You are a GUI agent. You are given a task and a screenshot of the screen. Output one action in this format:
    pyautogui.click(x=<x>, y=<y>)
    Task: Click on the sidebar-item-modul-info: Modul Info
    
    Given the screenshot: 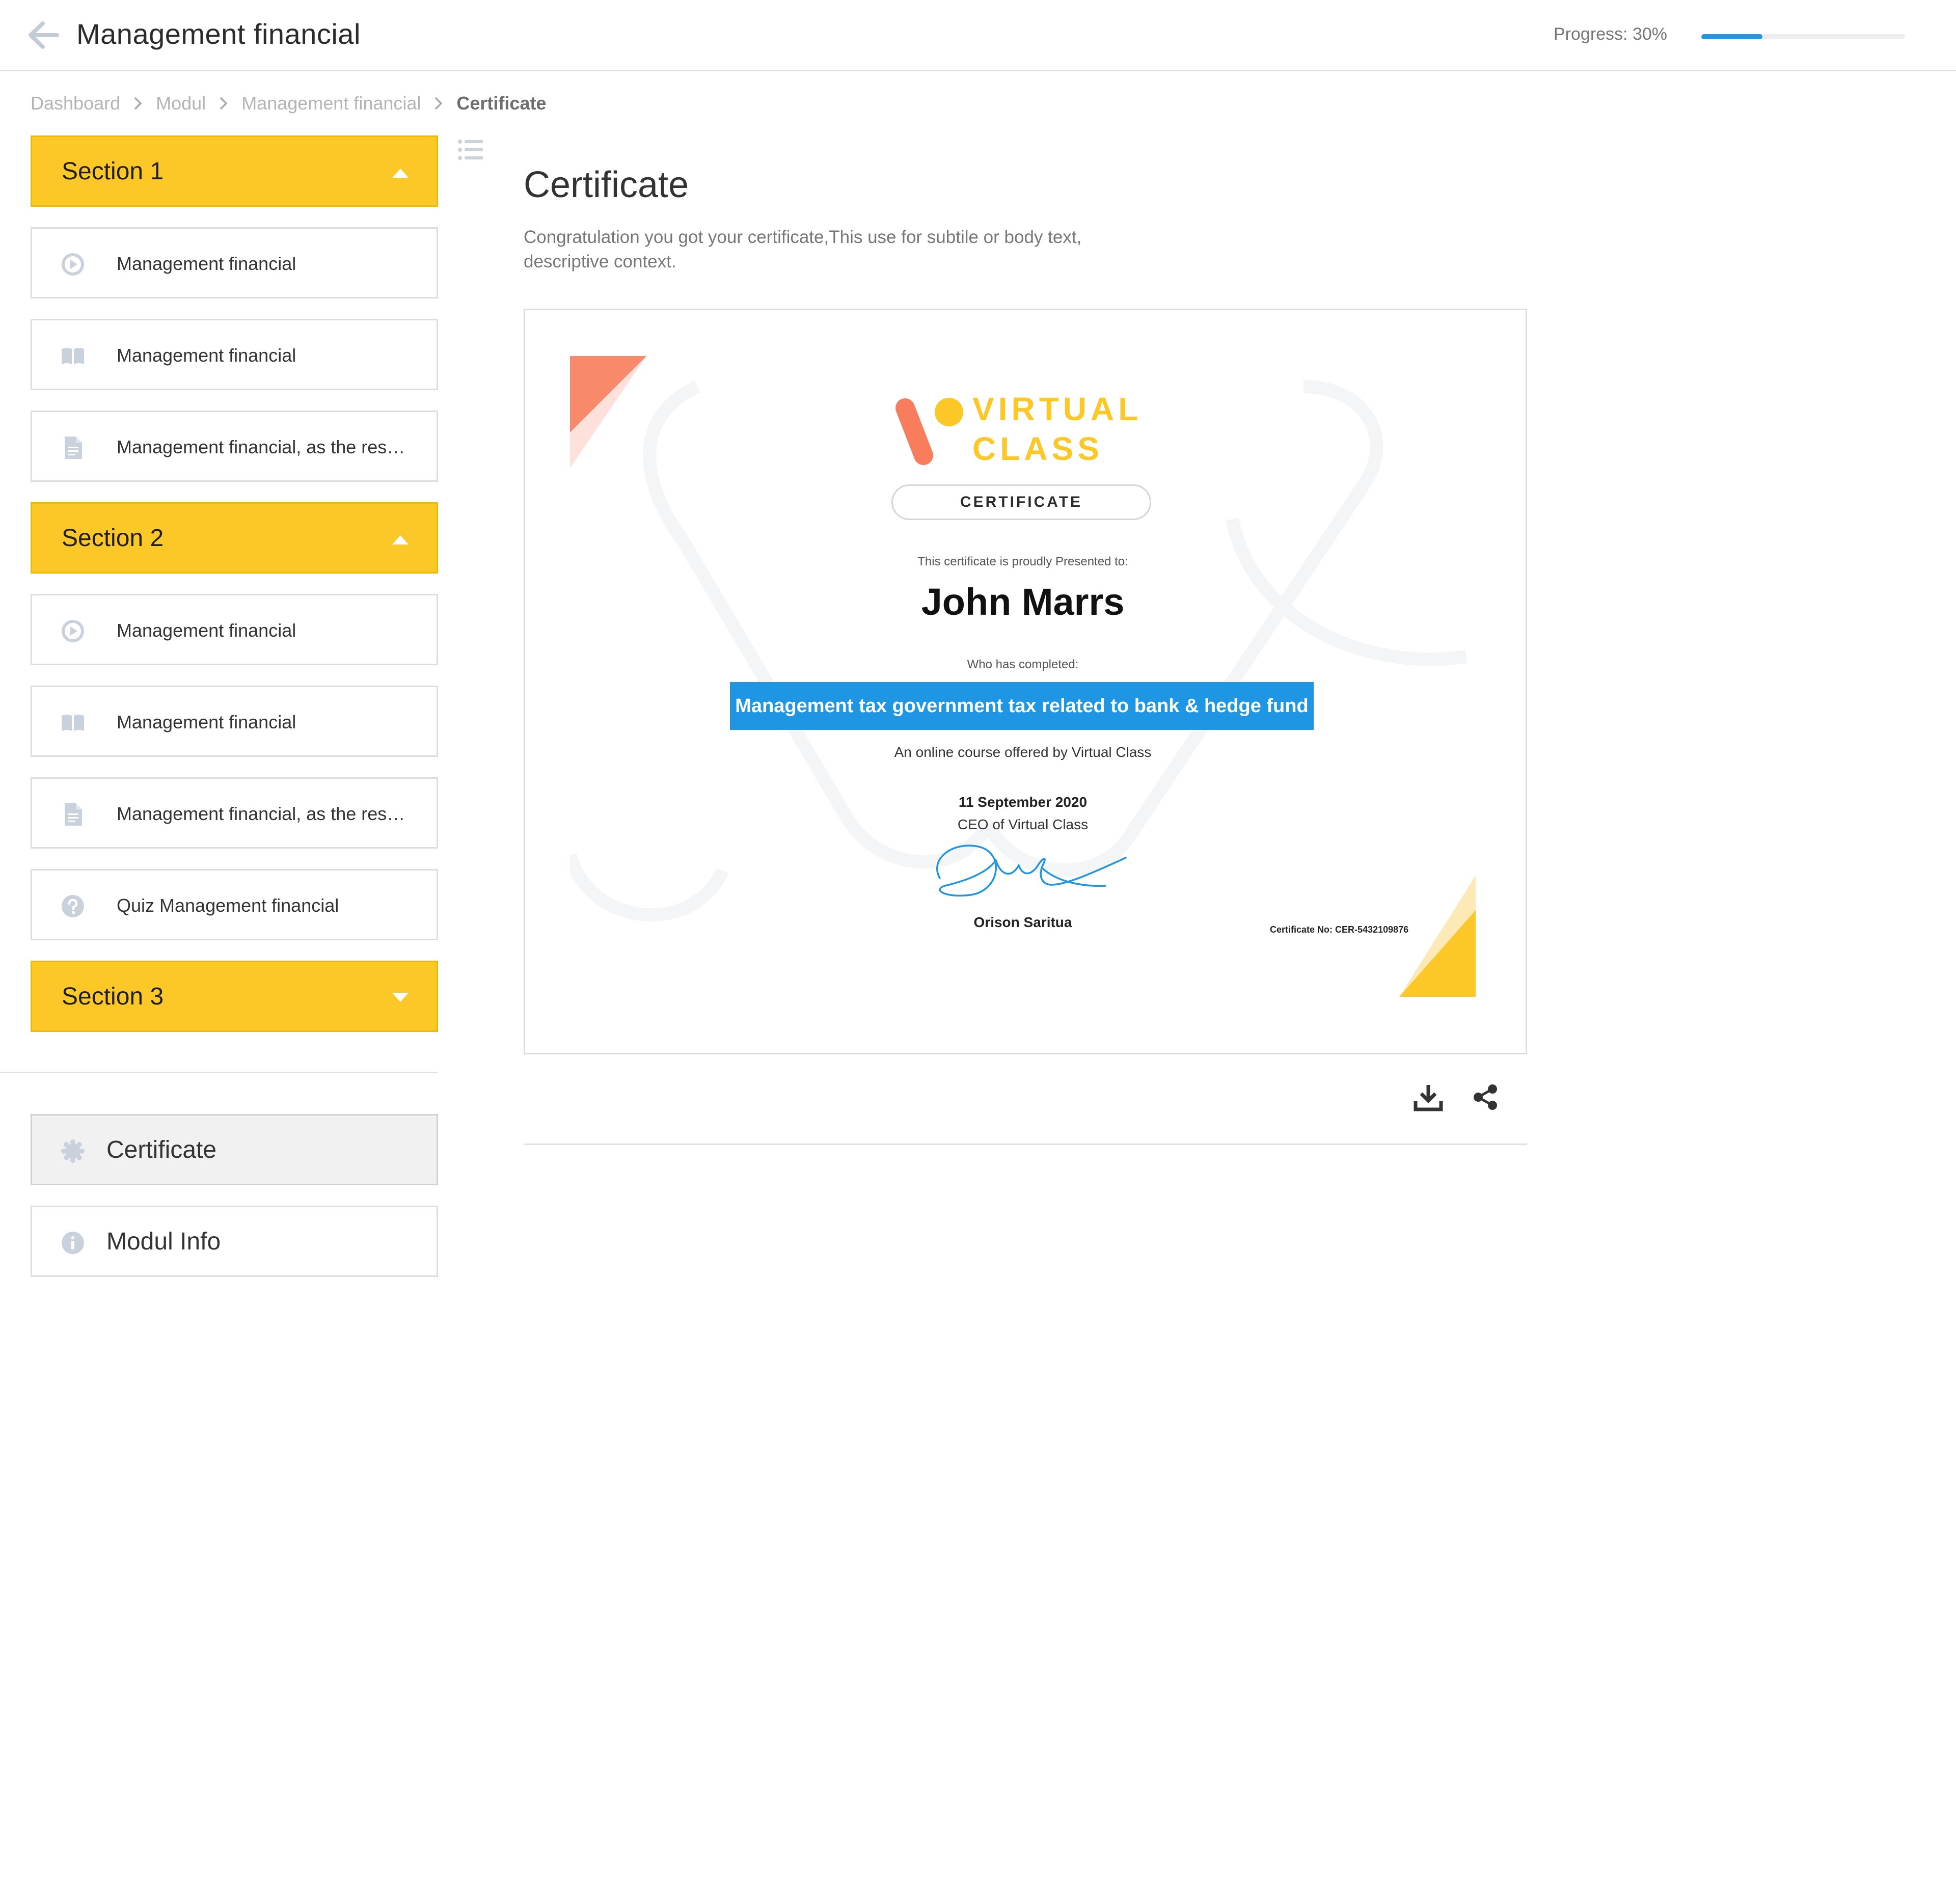 What is the action you would take?
    pyautogui.click(x=234, y=1241)
    